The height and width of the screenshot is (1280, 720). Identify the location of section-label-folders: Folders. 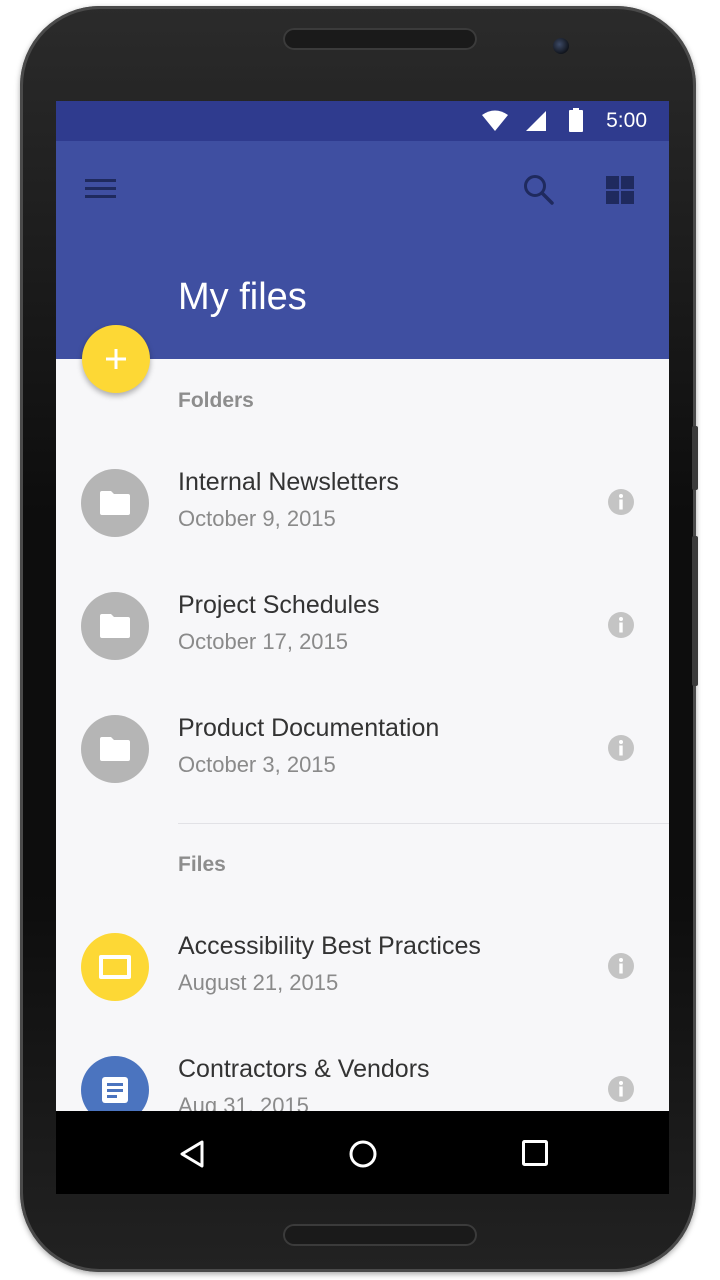
(216, 400).